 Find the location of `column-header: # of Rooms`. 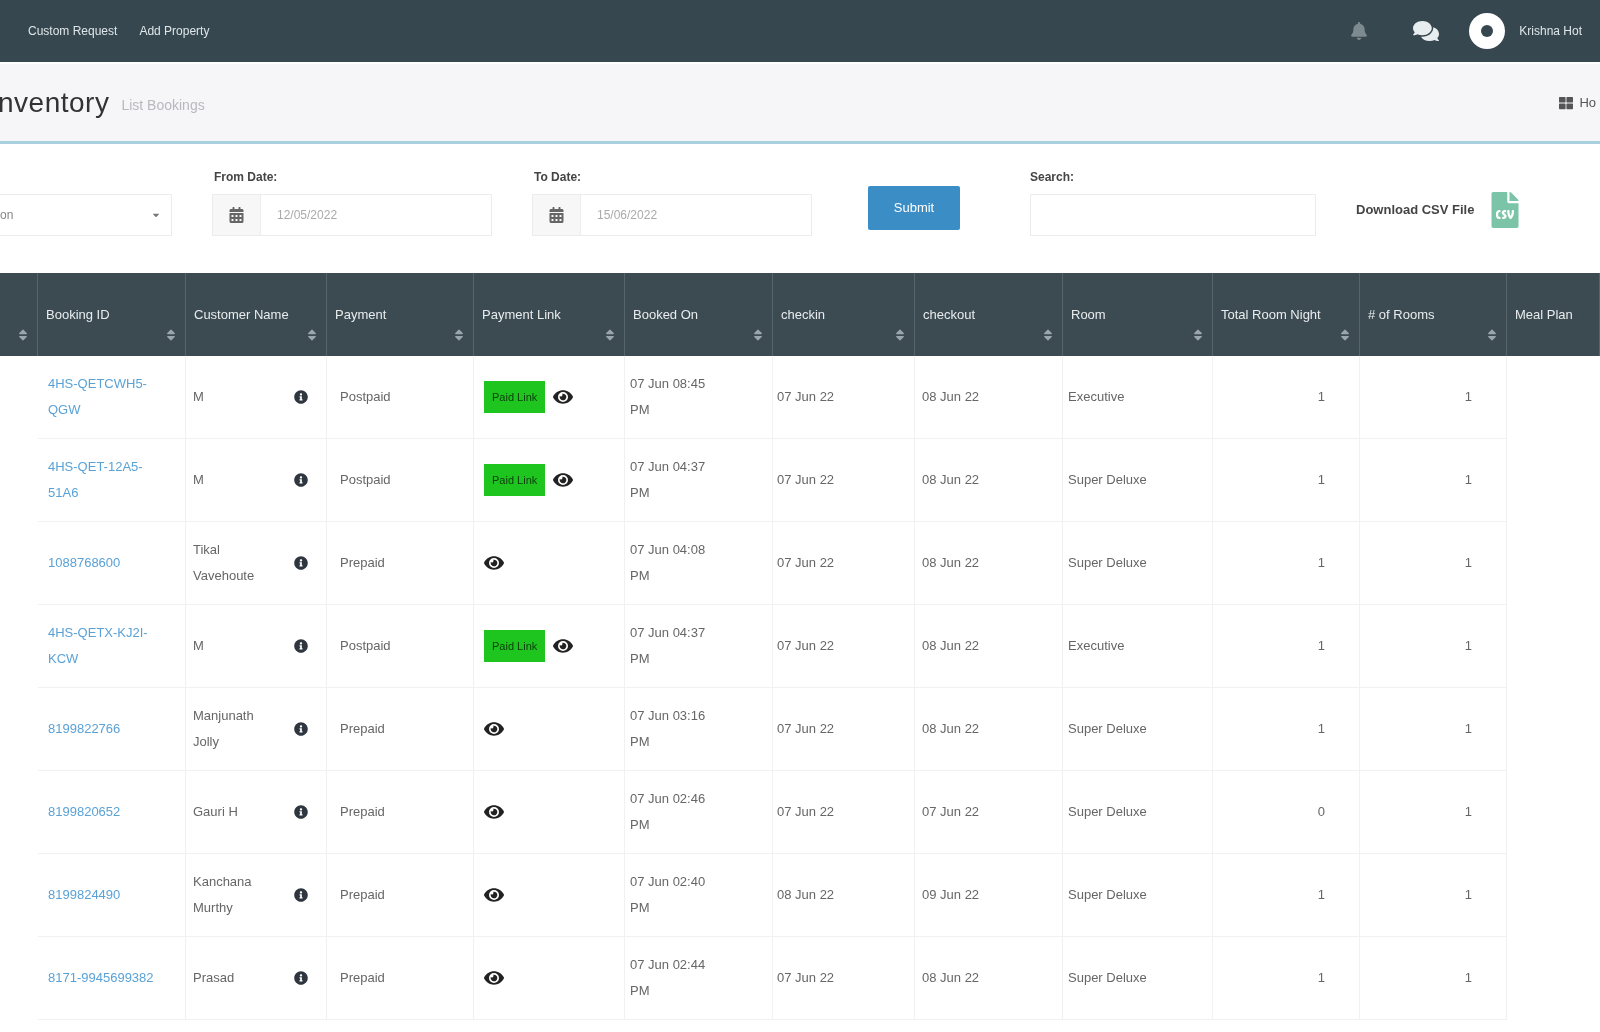

column-header: # of Rooms is located at coordinates (1401, 314).